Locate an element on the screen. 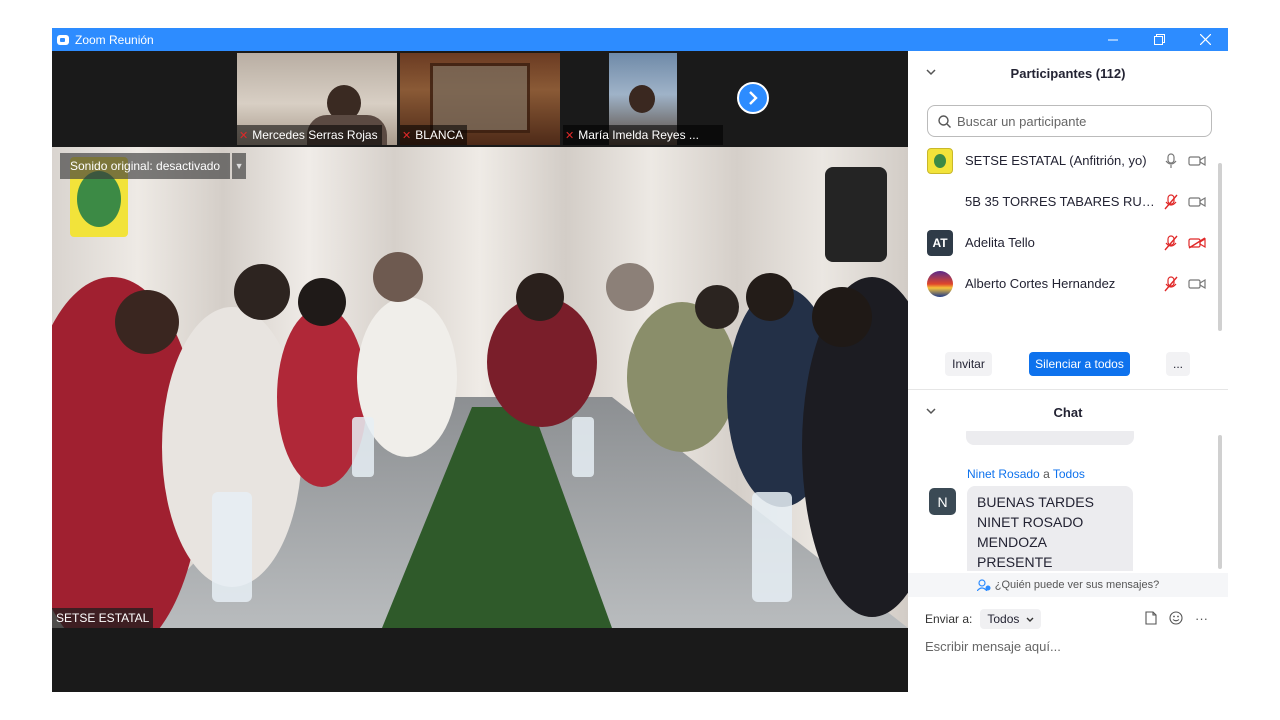 The width and height of the screenshot is (1280, 720). chat-header: Chat is located at coordinates (1068, 412).